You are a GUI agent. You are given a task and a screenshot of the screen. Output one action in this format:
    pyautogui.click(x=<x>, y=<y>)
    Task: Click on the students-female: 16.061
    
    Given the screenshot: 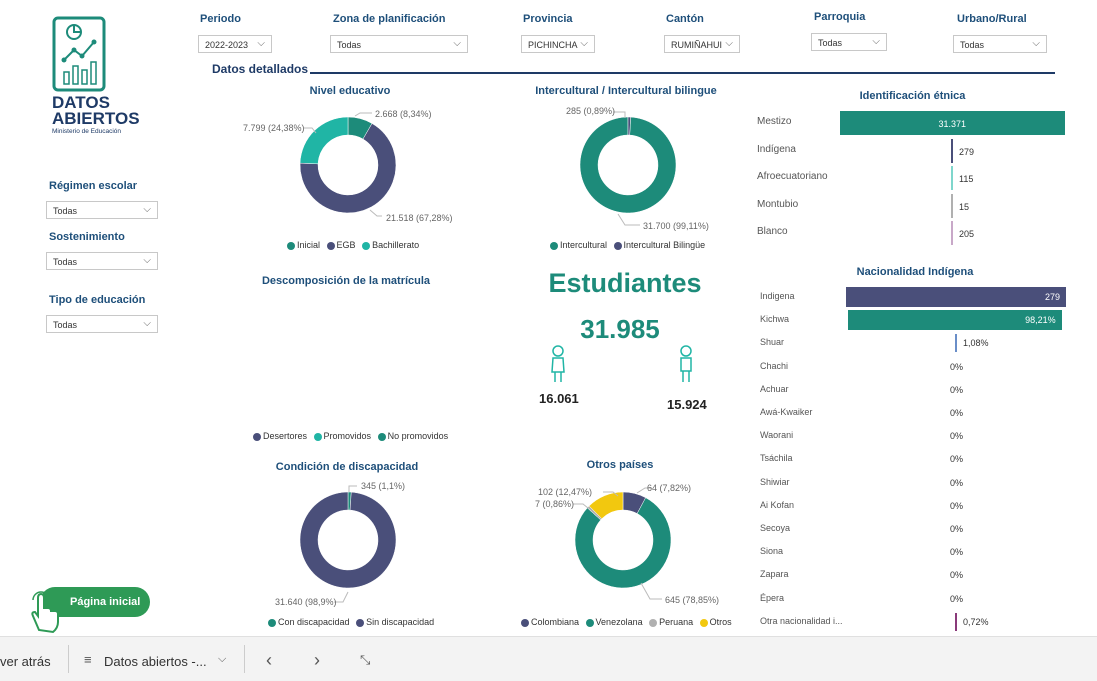 What is the action you would take?
    pyautogui.click(x=559, y=398)
    